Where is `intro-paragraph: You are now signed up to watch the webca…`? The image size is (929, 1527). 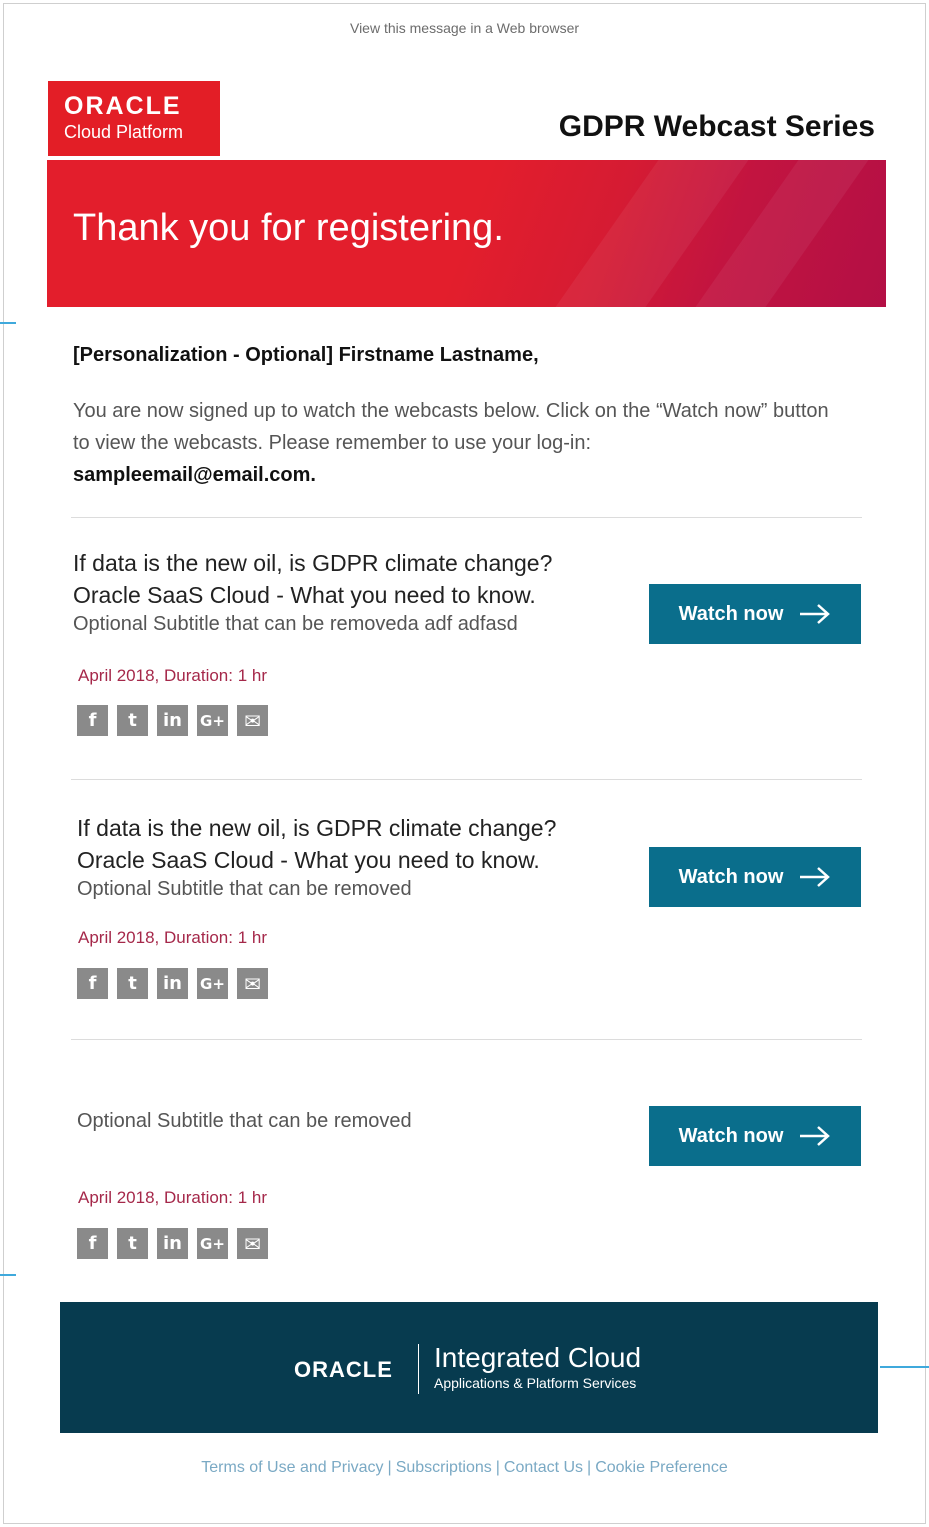
intro-paragraph: You are now signed up to watch the webca… is located at coordinates (453, 443).